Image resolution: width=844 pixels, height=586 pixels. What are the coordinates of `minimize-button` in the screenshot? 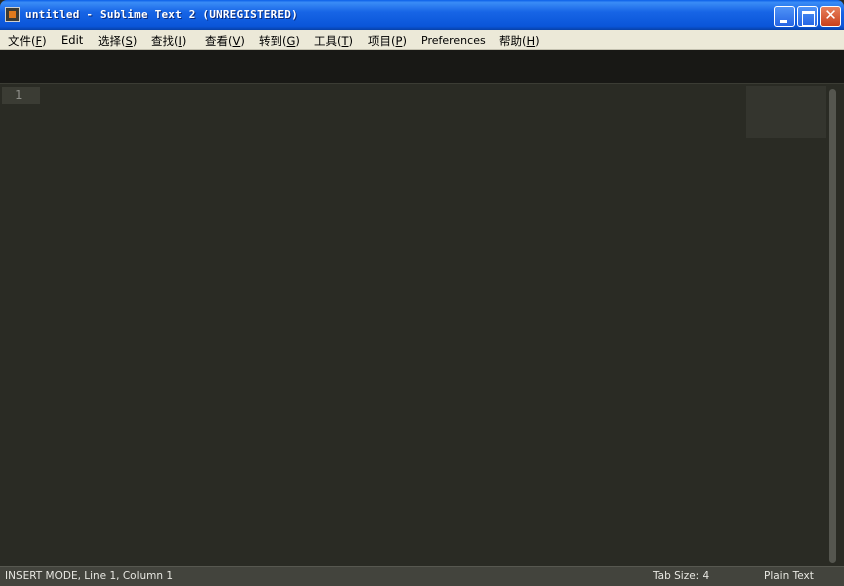 It's located at (784, 16).